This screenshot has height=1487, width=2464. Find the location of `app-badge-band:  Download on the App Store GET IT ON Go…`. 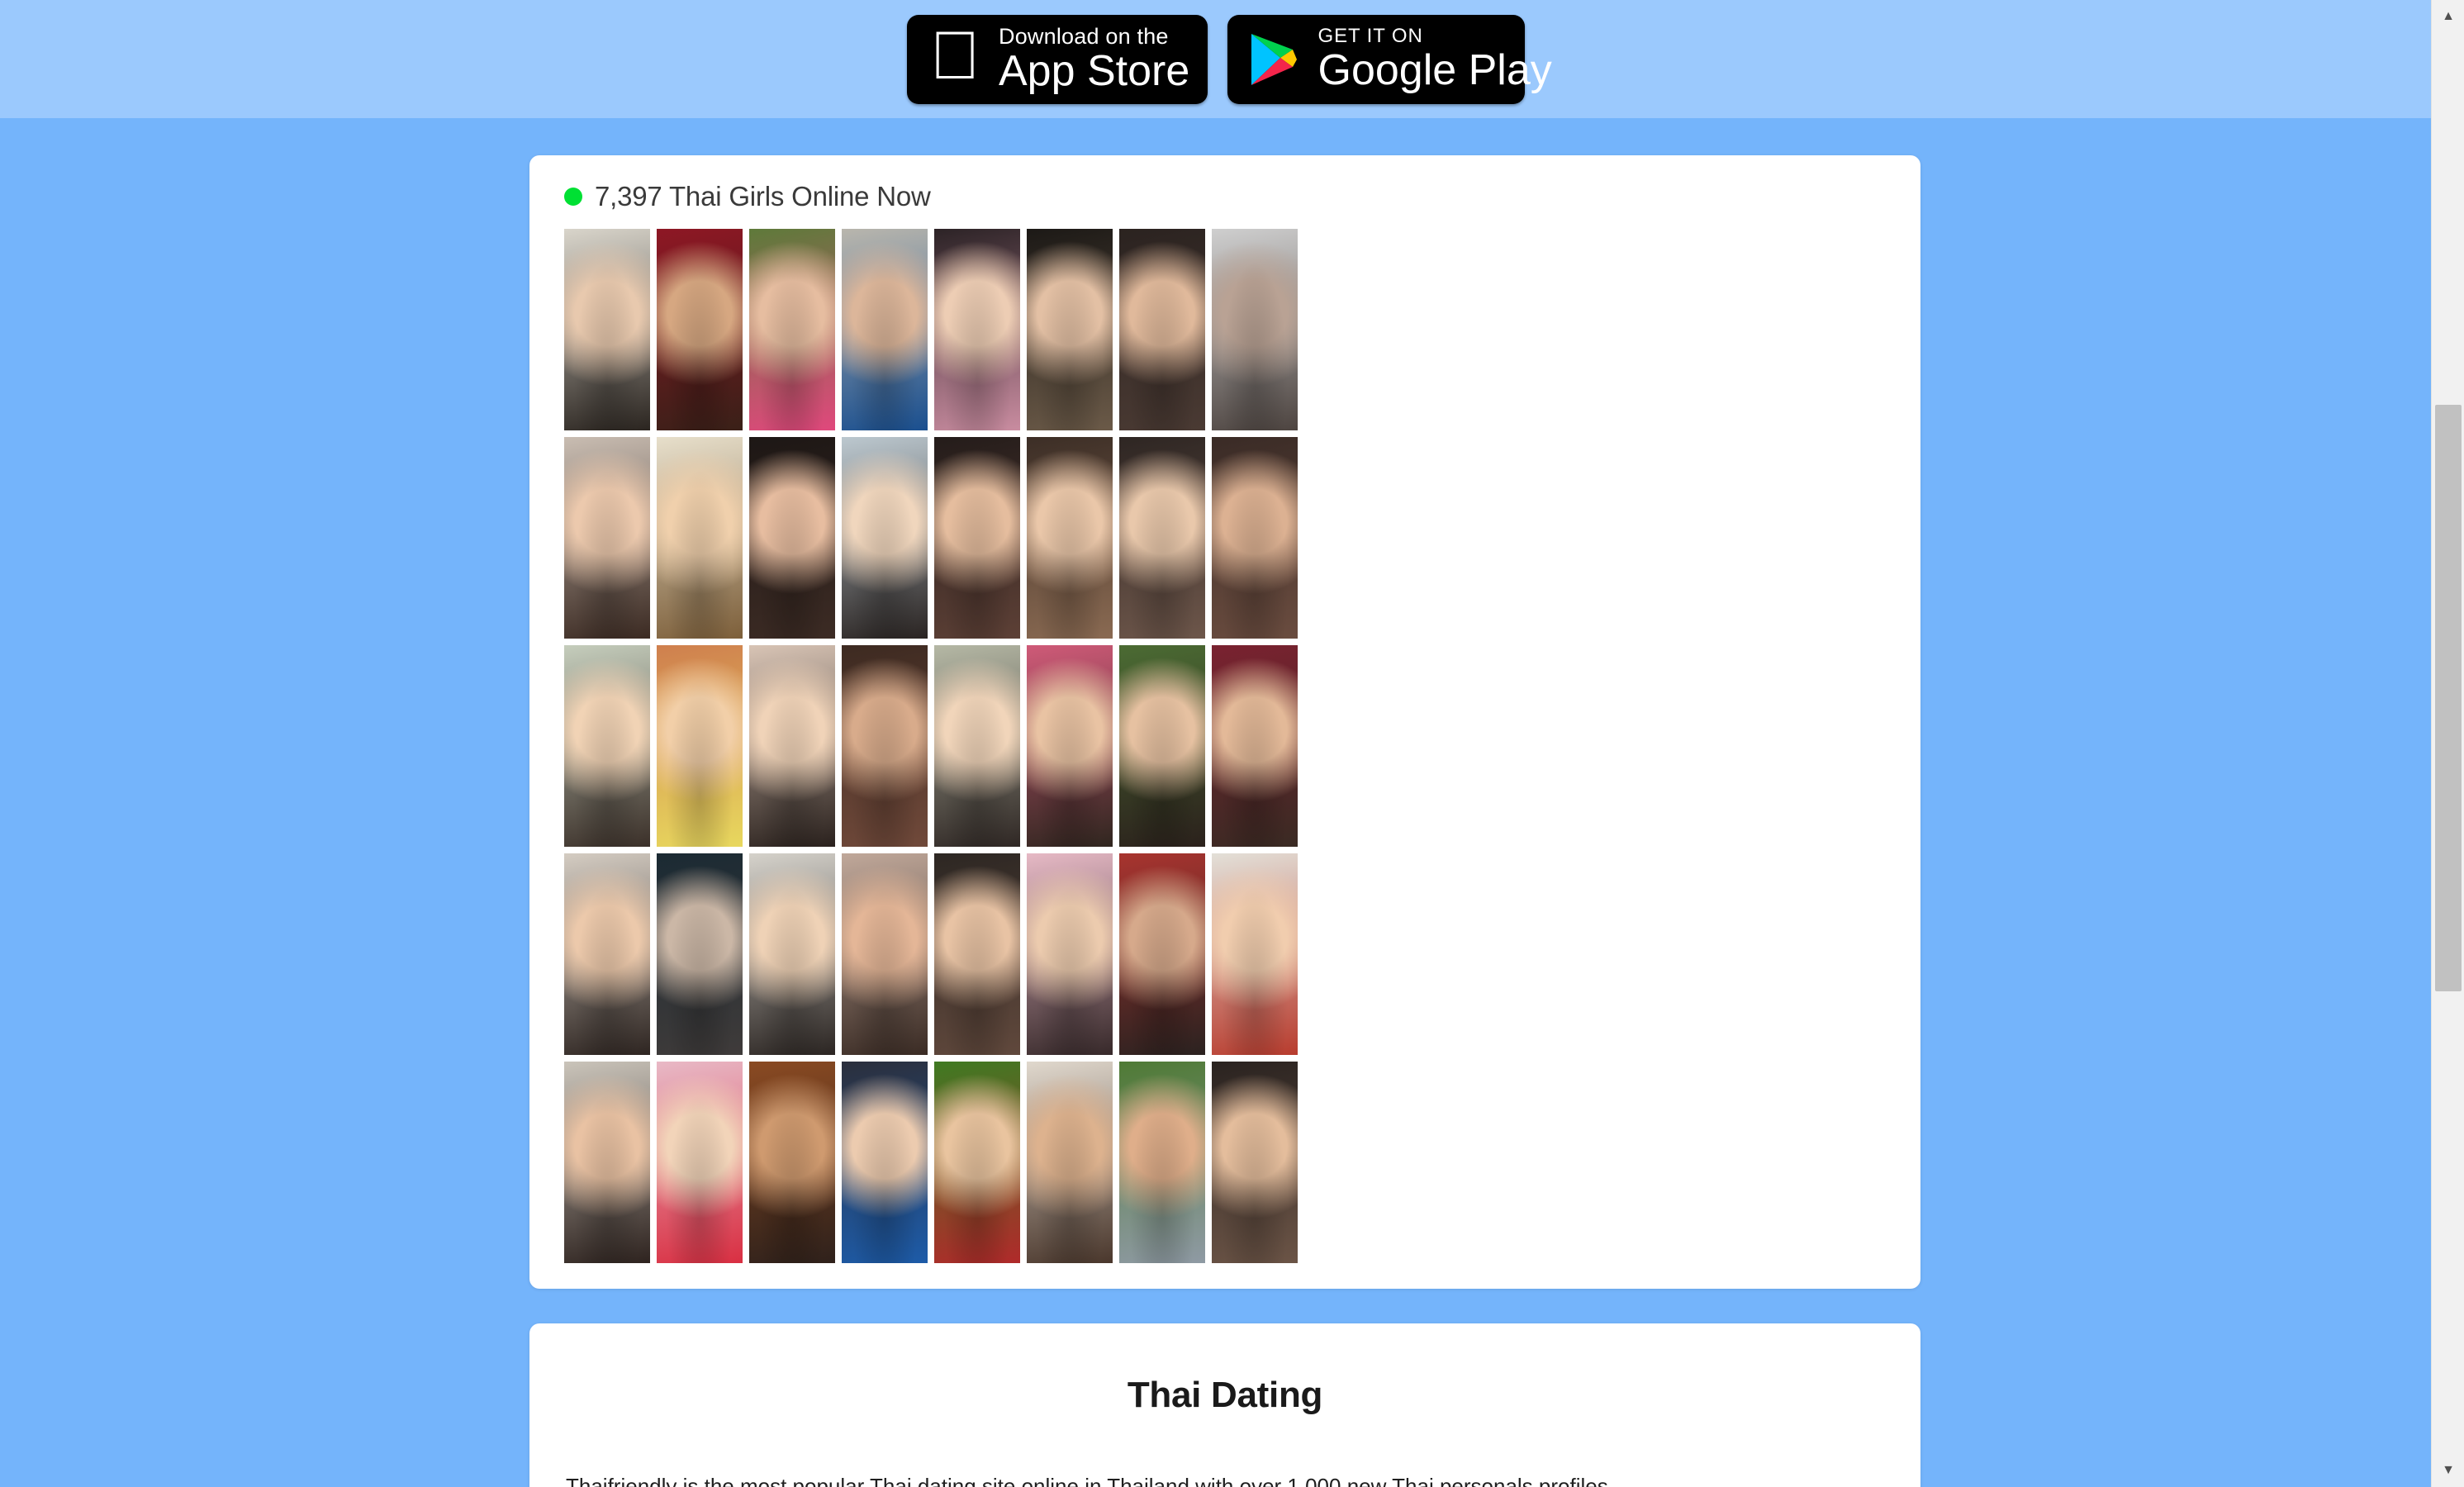

app-badge-band:  Download on the App Store GET IT ON Go… is located at coordinates (1215, 59).